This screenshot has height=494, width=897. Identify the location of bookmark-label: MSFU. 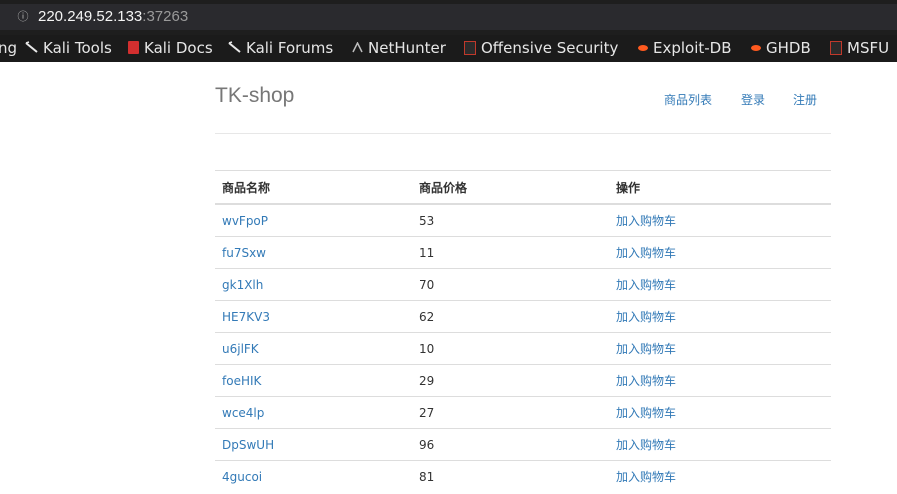
(868, 48).